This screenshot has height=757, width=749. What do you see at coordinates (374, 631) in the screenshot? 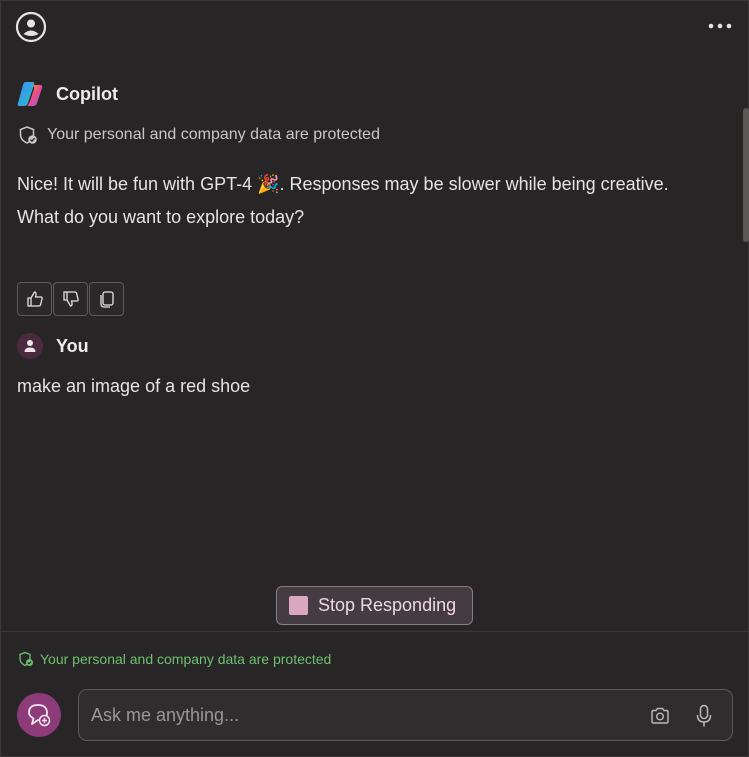
I see `divider` at bounding box center [374, 631].